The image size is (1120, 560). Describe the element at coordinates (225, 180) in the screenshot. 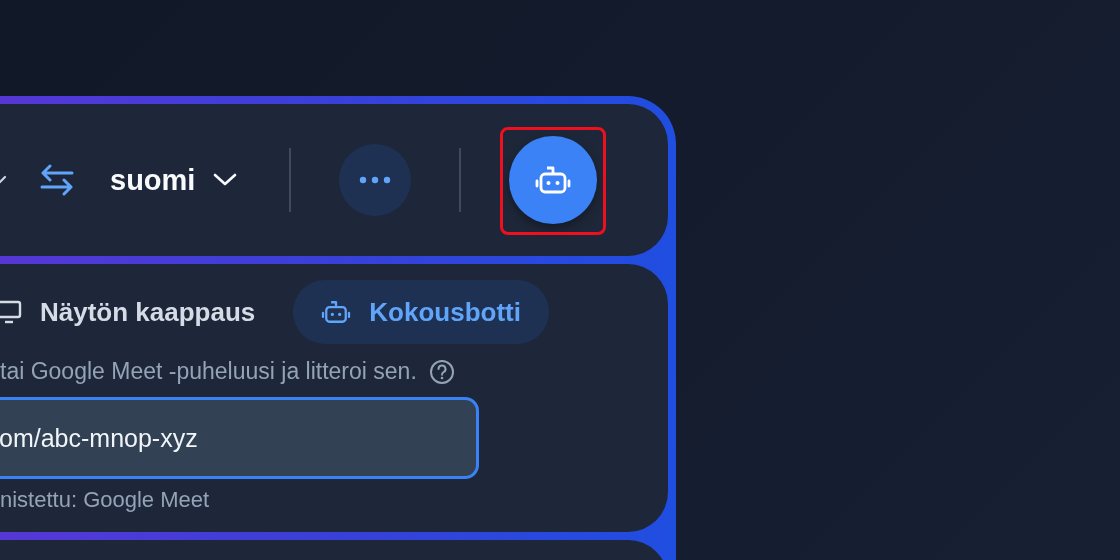

I see `chevron-down-icon` at that location.